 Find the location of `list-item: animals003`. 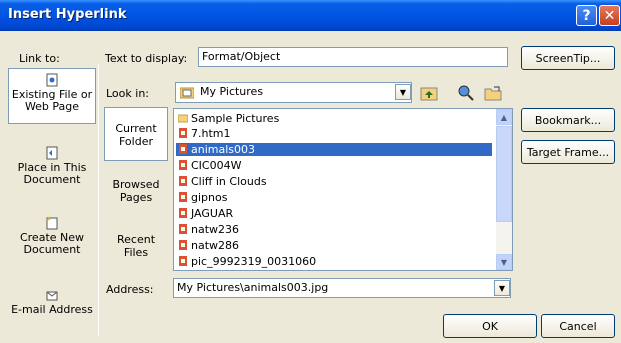

list-item: animals003 is located at coordinates (334, 149).